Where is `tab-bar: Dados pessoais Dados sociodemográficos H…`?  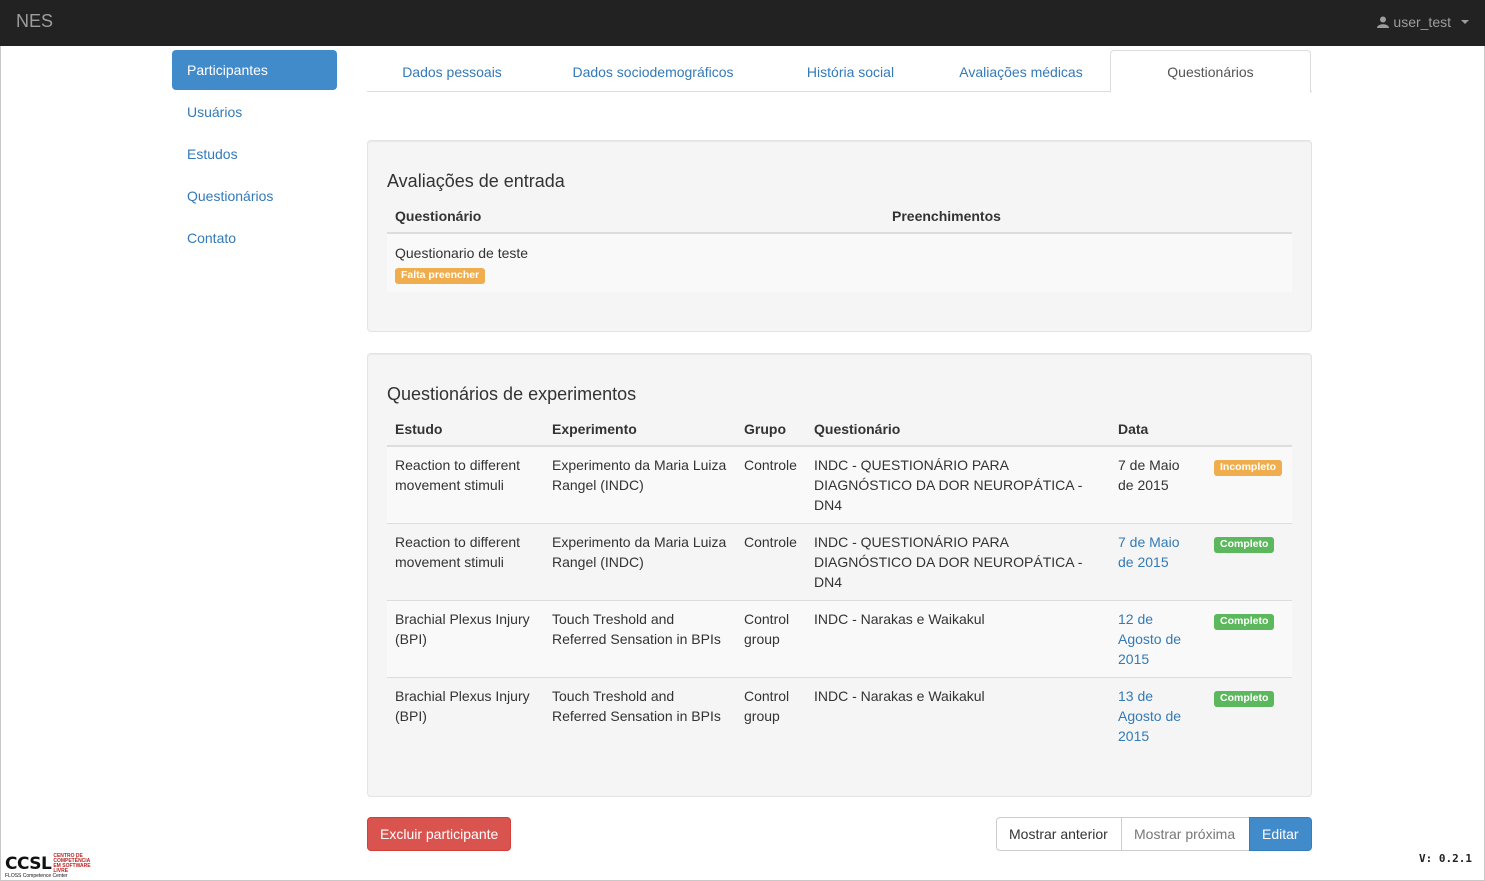 tab-bar: Dados pessoais Dados sociodemográficos H… is located at coordinates (839, 71).